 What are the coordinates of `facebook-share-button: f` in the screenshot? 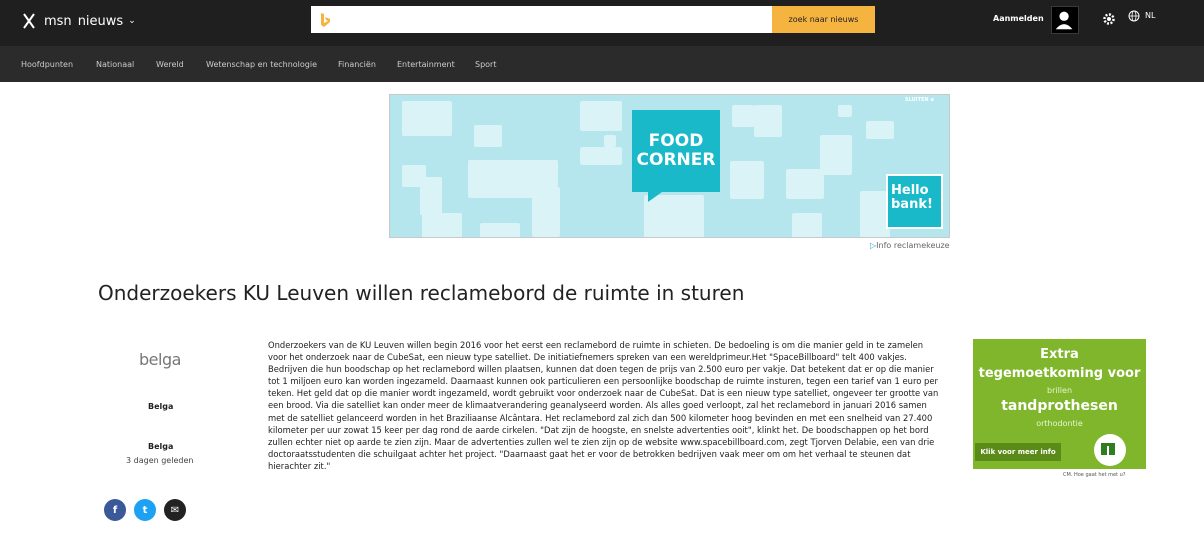 It's located at (115, 510).